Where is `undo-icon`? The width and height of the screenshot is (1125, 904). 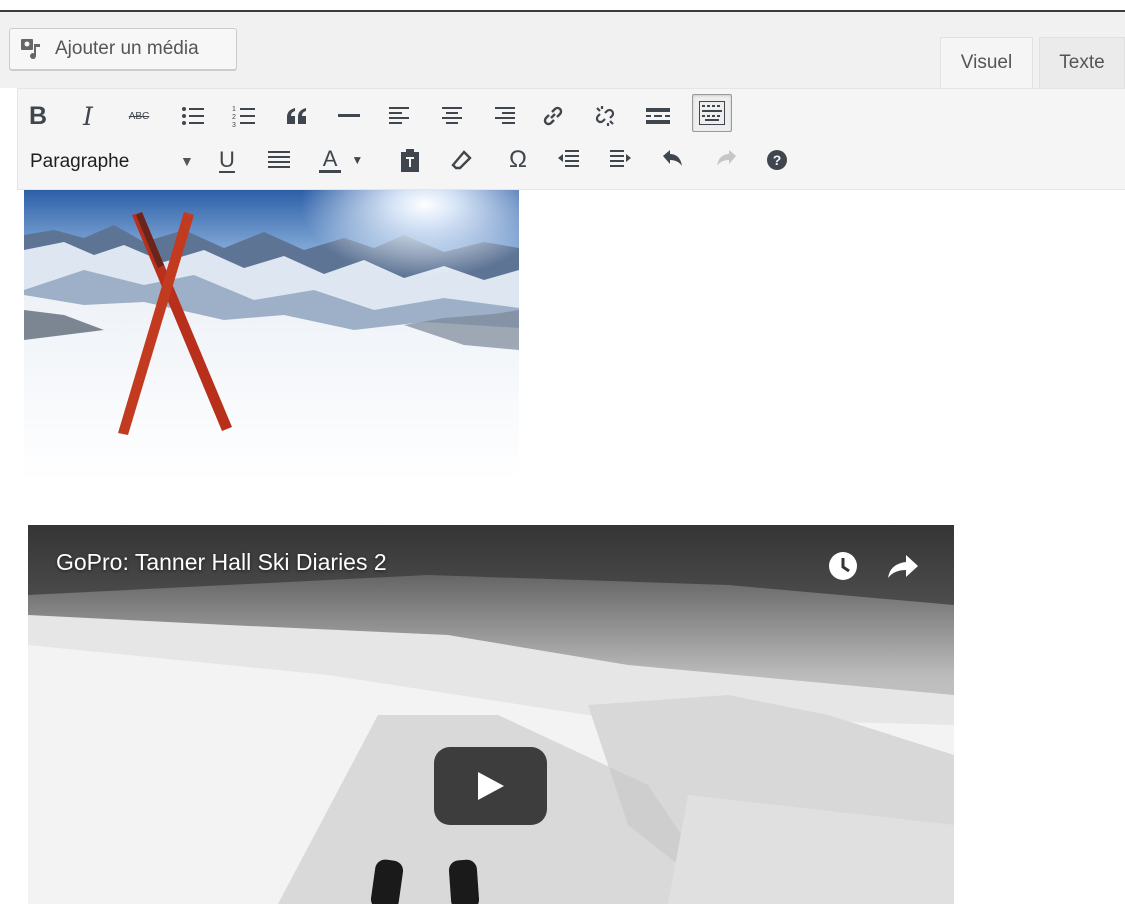 undo-icon is located at coordinates (672, 158).